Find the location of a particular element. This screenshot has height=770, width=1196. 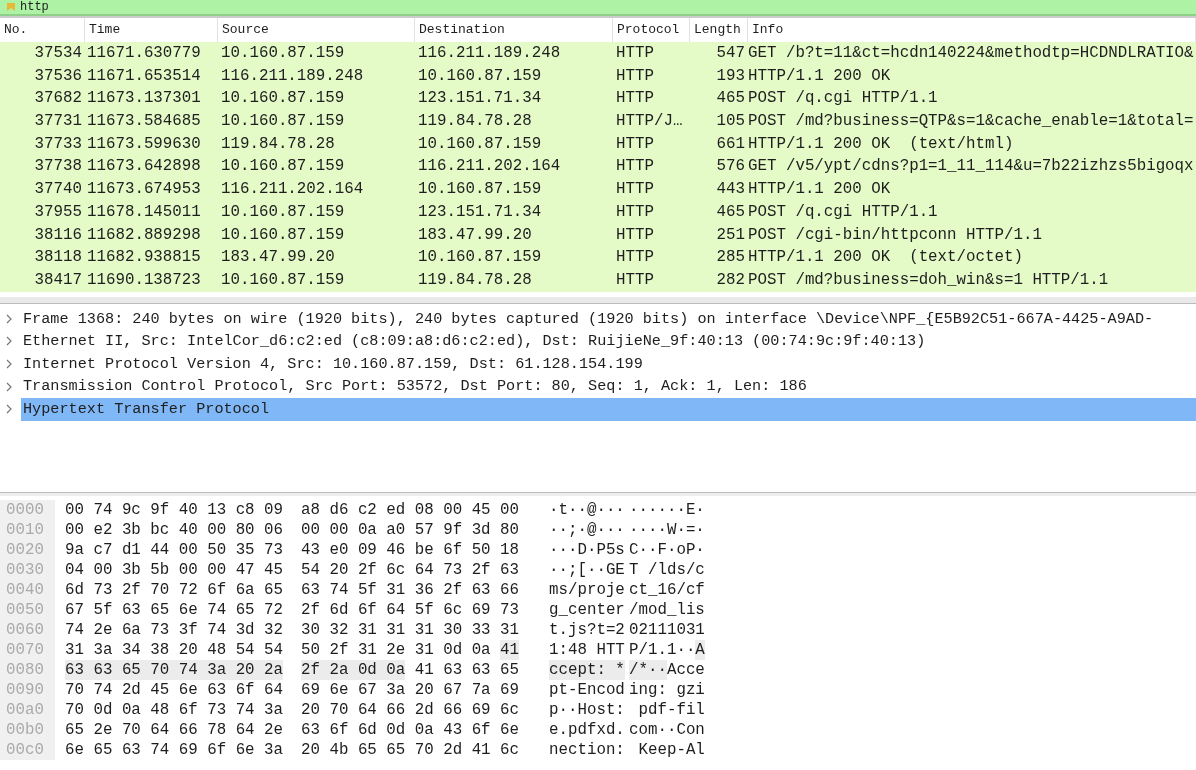

source-address: 116.211.189.248 is located at coordinates (292, 76).